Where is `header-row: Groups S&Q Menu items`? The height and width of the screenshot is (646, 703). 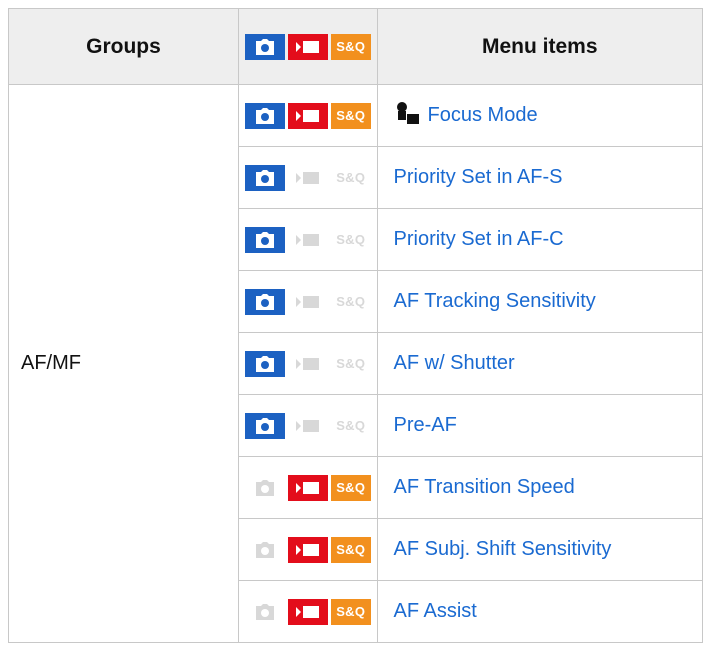 header-row: Groups S&Q Menu items is located at coordinates (355, 46).